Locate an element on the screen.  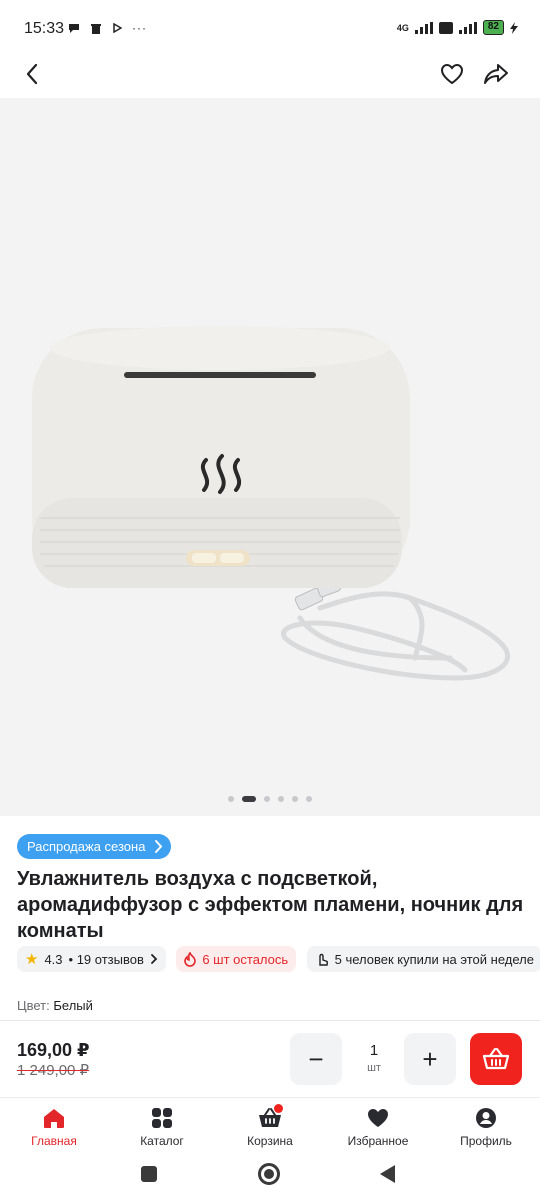
add-to-cart-button is located at coordinates (496, 1059).